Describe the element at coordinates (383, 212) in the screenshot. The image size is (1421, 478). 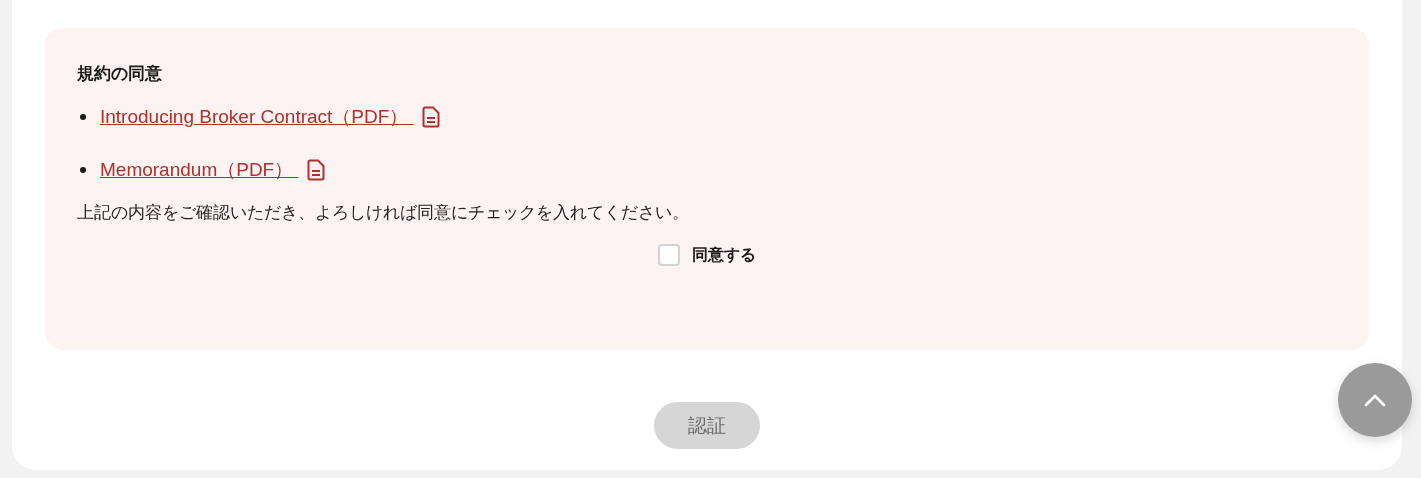
I see `instruction-text: 上記の内容をご確認いただき、よろしければ同意にチェックを入れてください。` at that location.